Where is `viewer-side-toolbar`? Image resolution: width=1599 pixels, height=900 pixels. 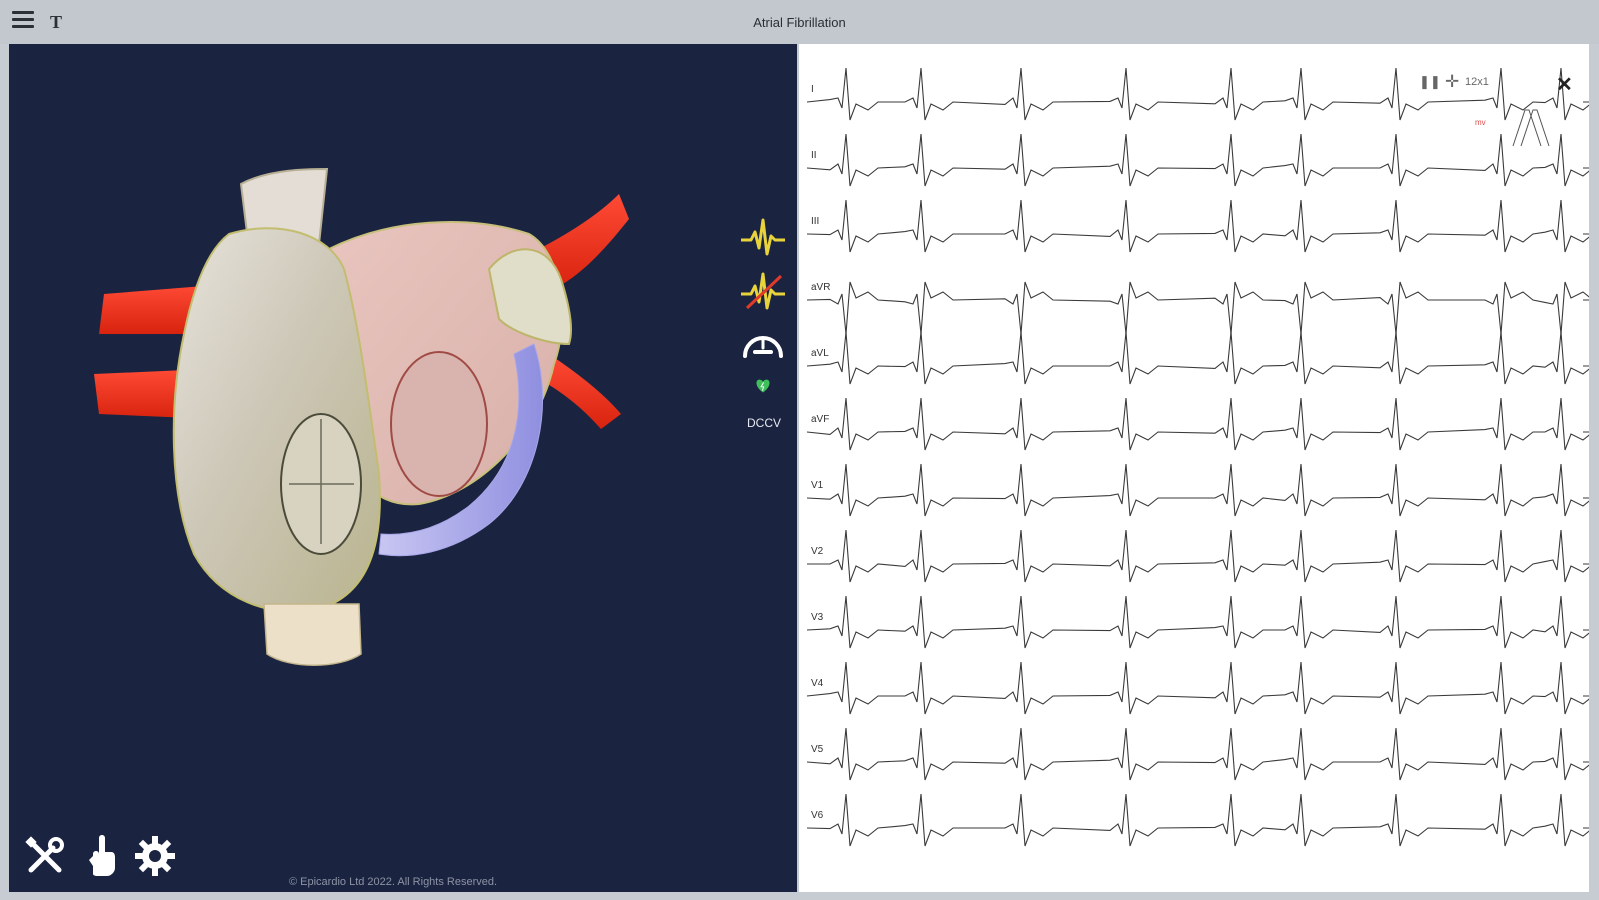
viewer-side-toolbar is located at coordinates (768, 309).